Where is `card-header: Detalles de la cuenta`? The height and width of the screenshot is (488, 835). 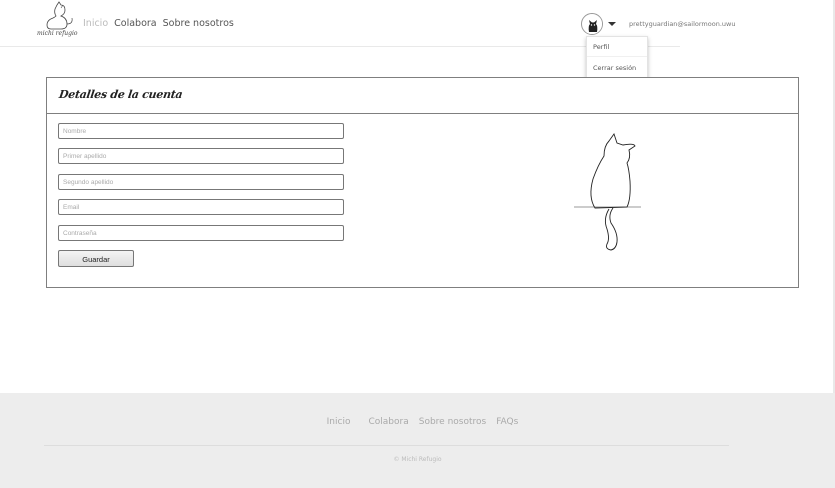 card-header: Detalles de la cuenta is located at coordinates (422, 96).